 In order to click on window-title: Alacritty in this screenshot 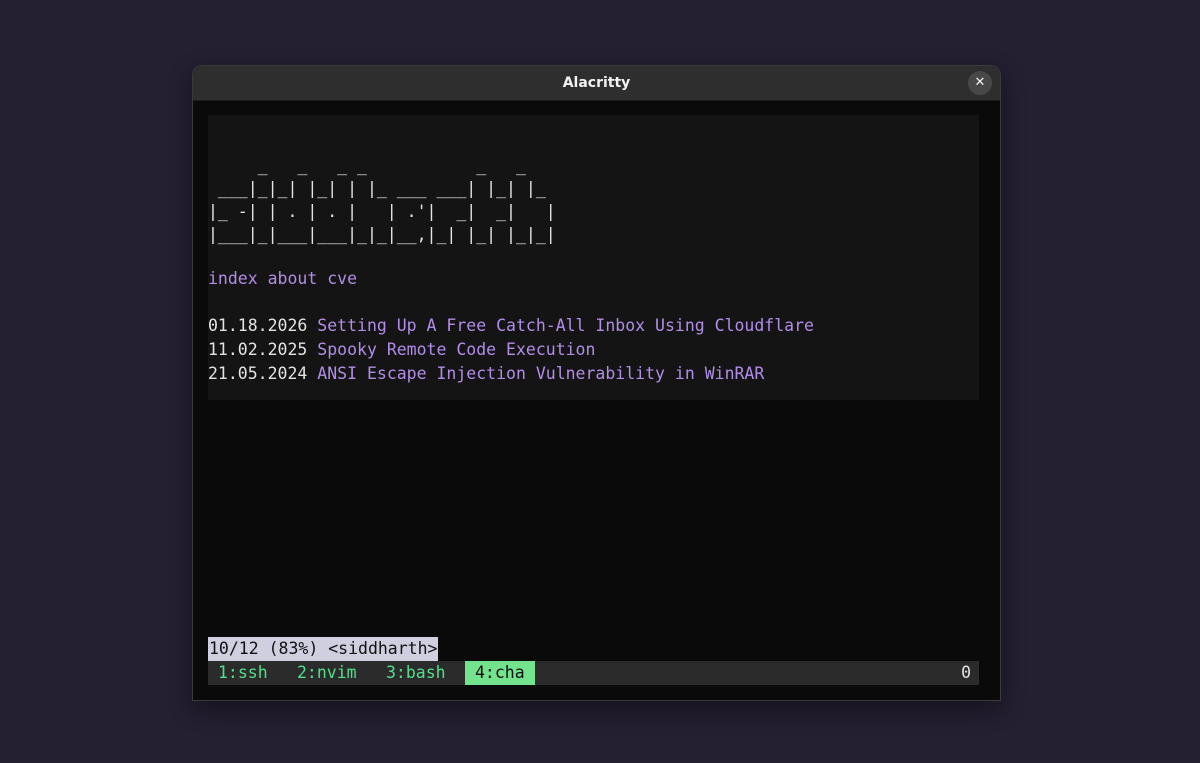, I will do `click(596, 83)`.